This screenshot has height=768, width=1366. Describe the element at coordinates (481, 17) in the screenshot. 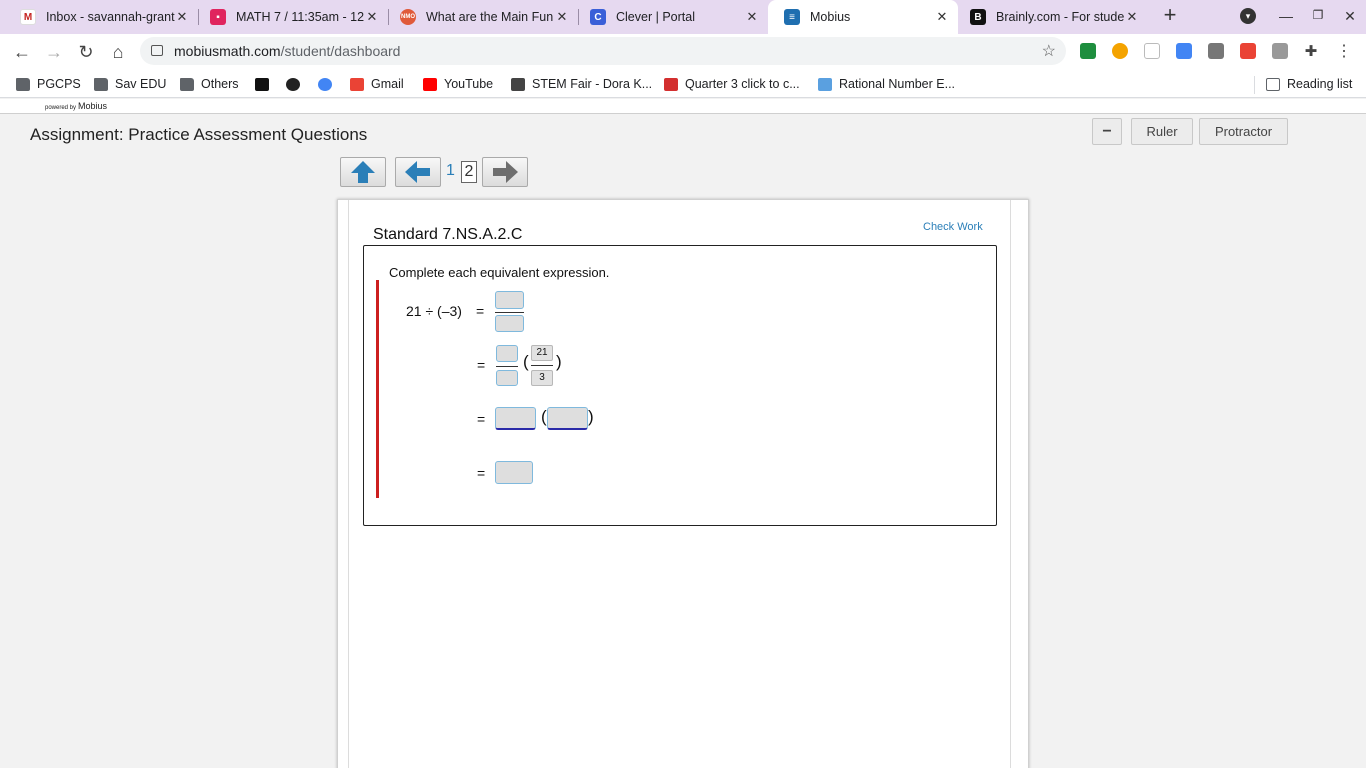

I see `tab-main-functions: NMO What are the Main Fun ✕` at that location.